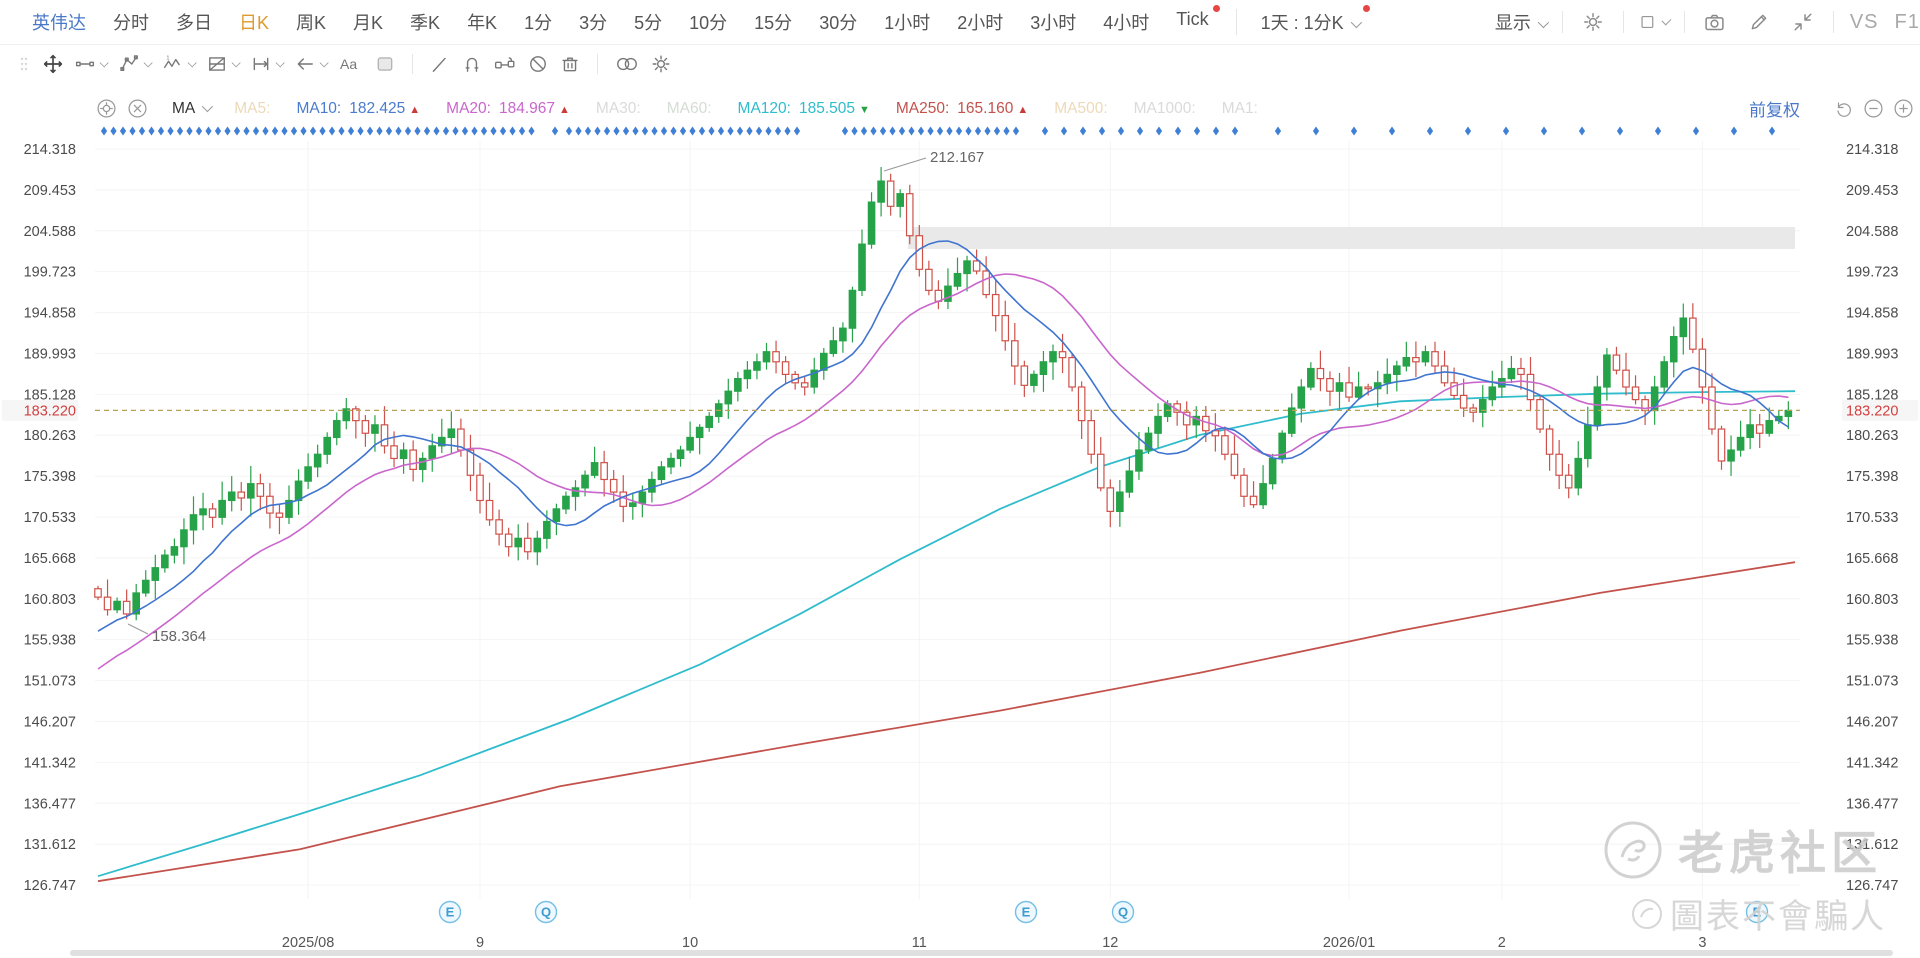  I want to click on settings-gear-icon, so click(1593, 22).